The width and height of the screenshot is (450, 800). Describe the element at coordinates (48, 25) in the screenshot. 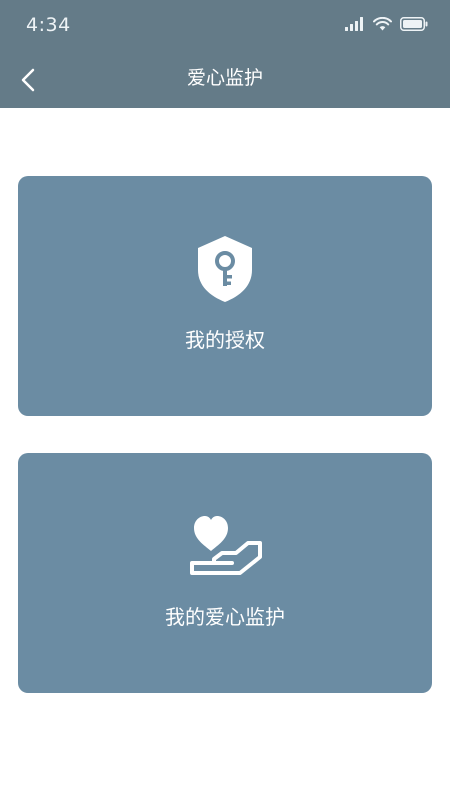

I see `status-time: 4:34` at that location.